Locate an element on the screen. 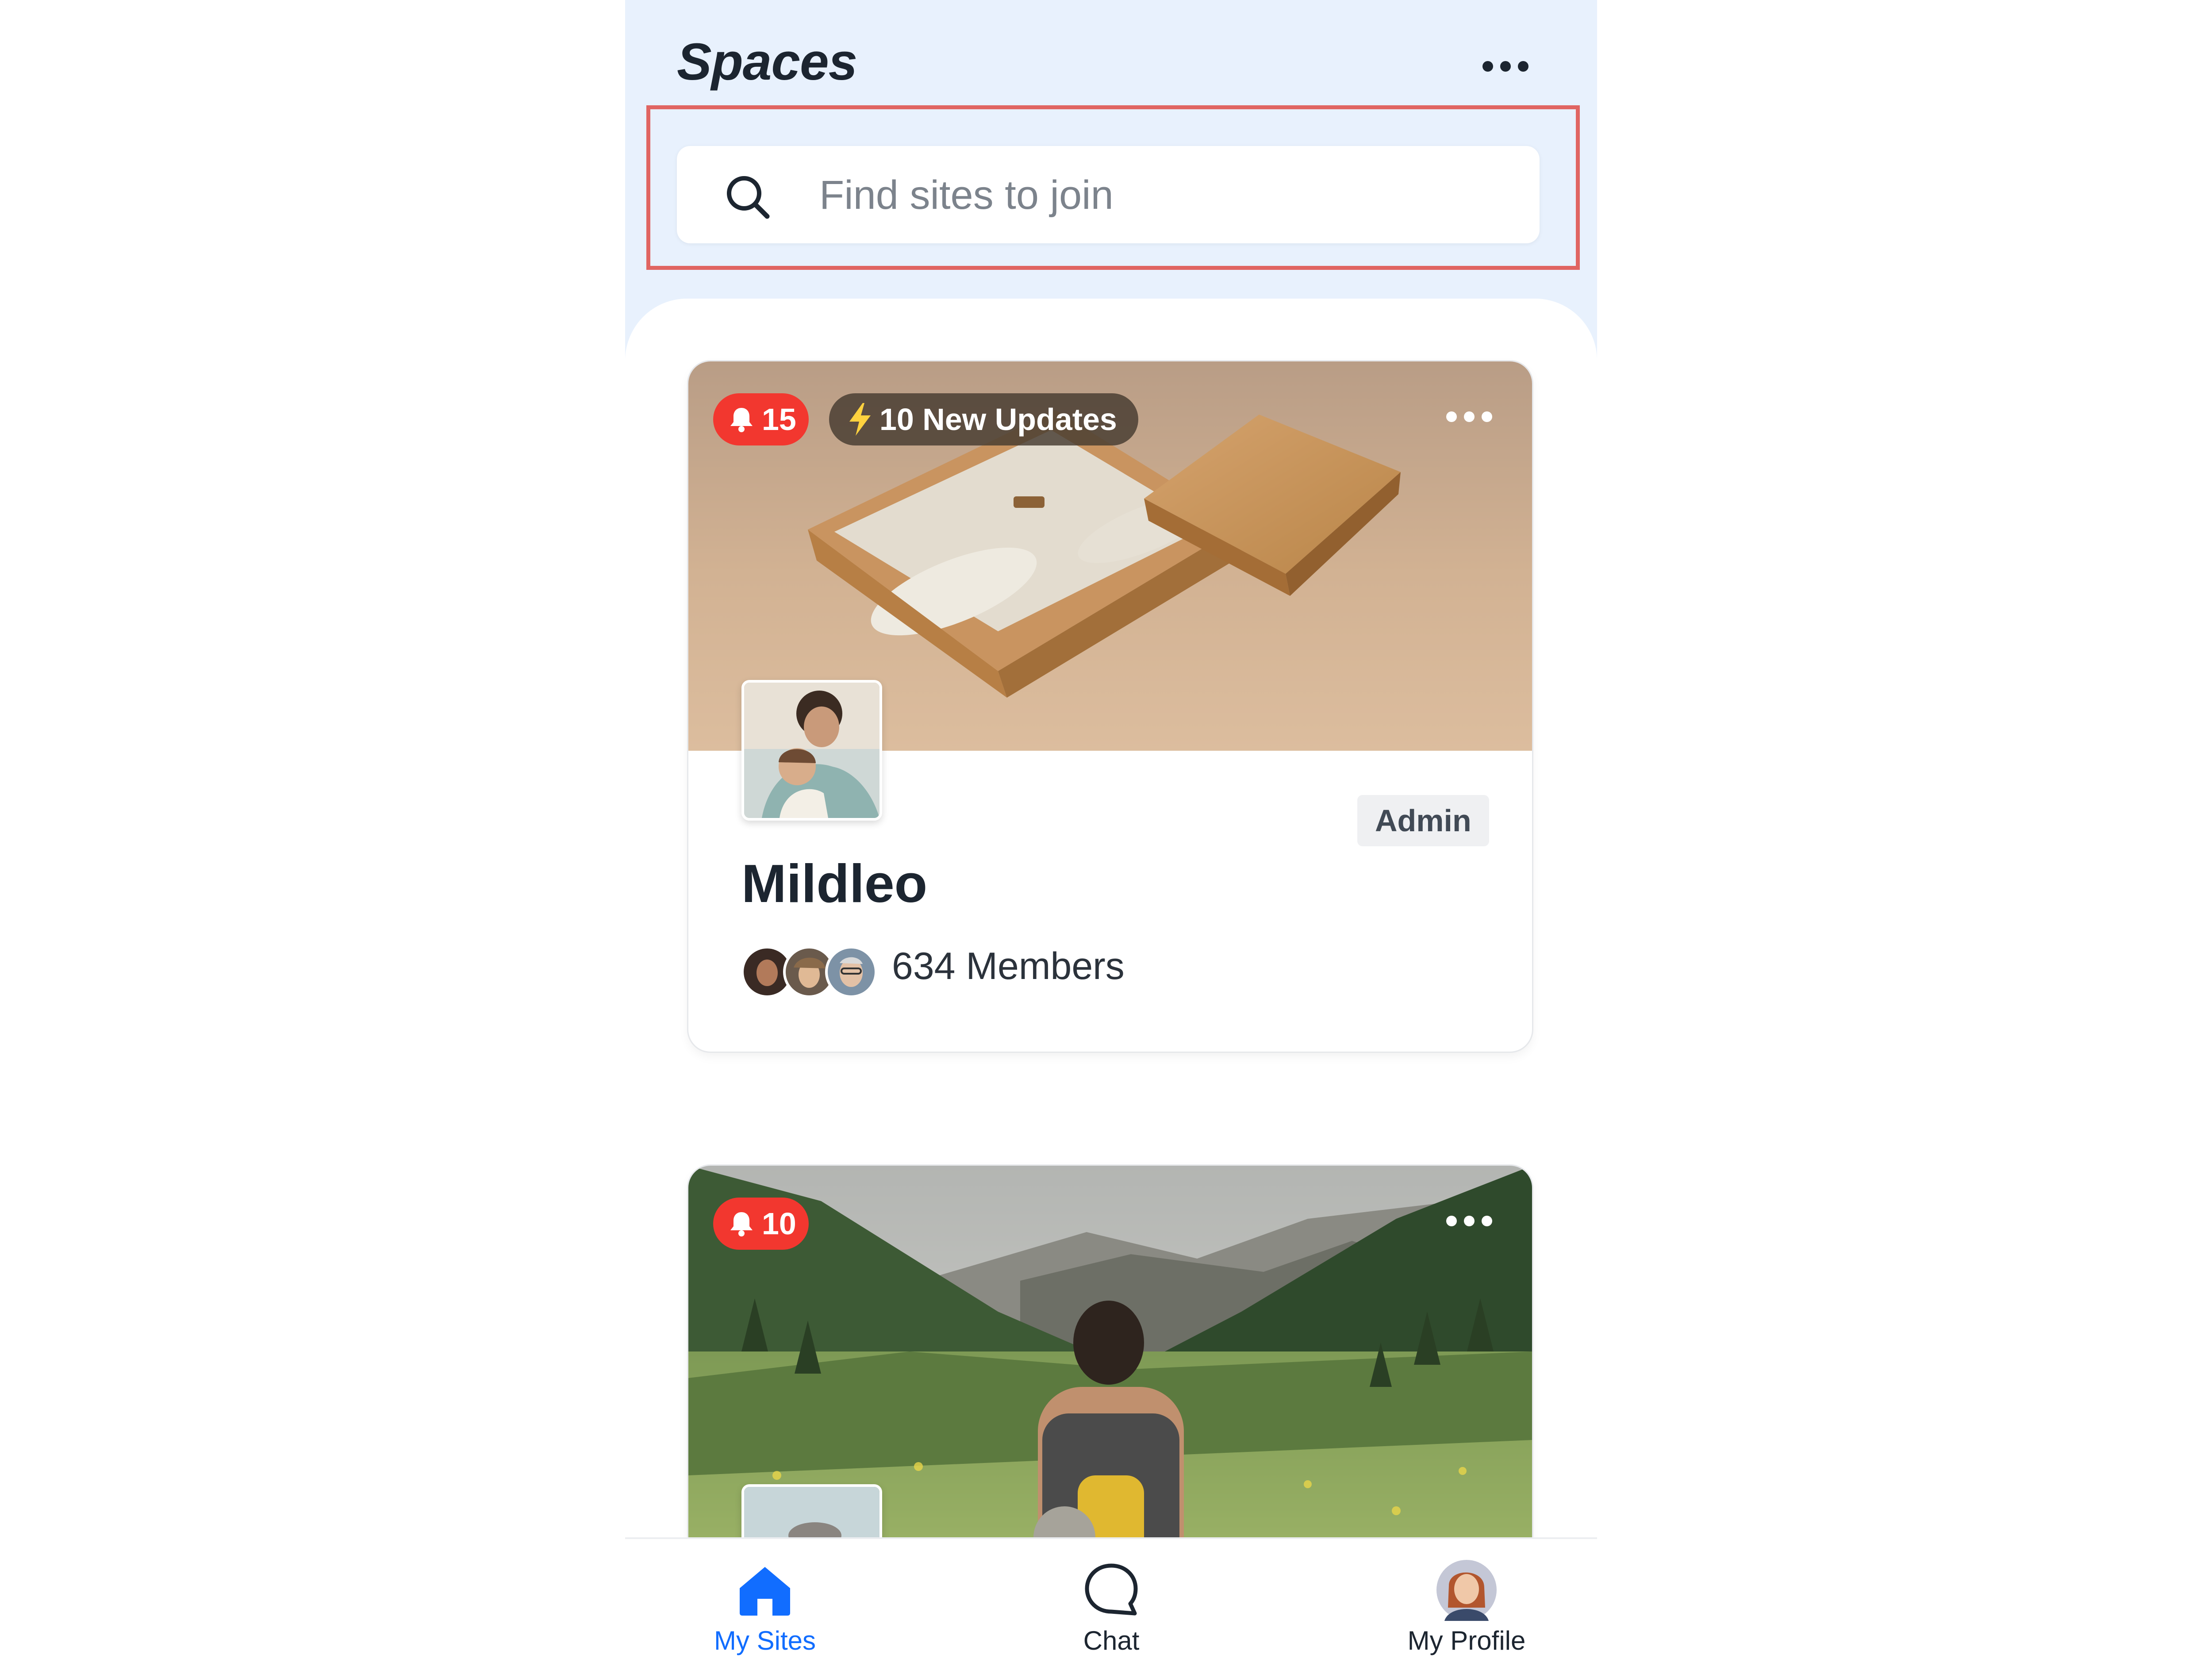 The width and height of the screenshot is (2212, 1674). home-icon is located at coordinates (765, 1591).